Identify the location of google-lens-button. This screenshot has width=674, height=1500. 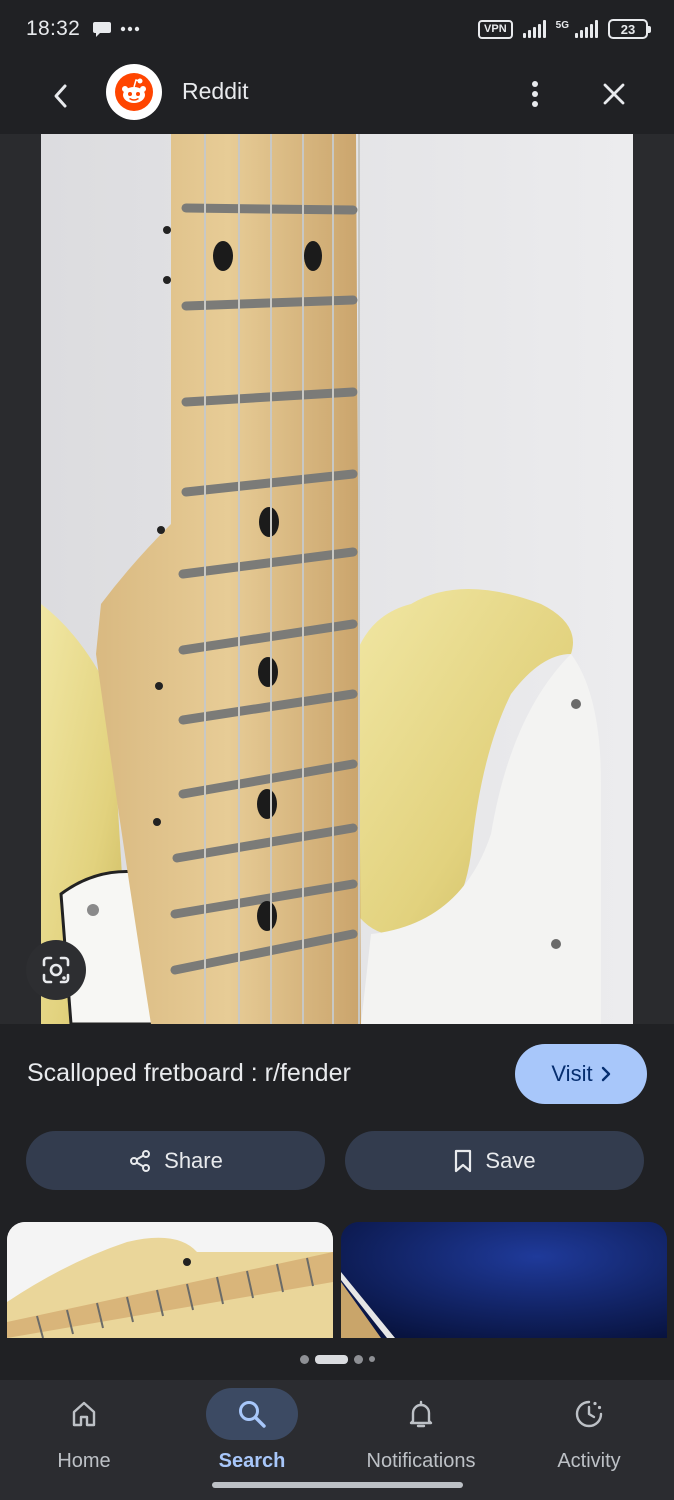
(56, 970).